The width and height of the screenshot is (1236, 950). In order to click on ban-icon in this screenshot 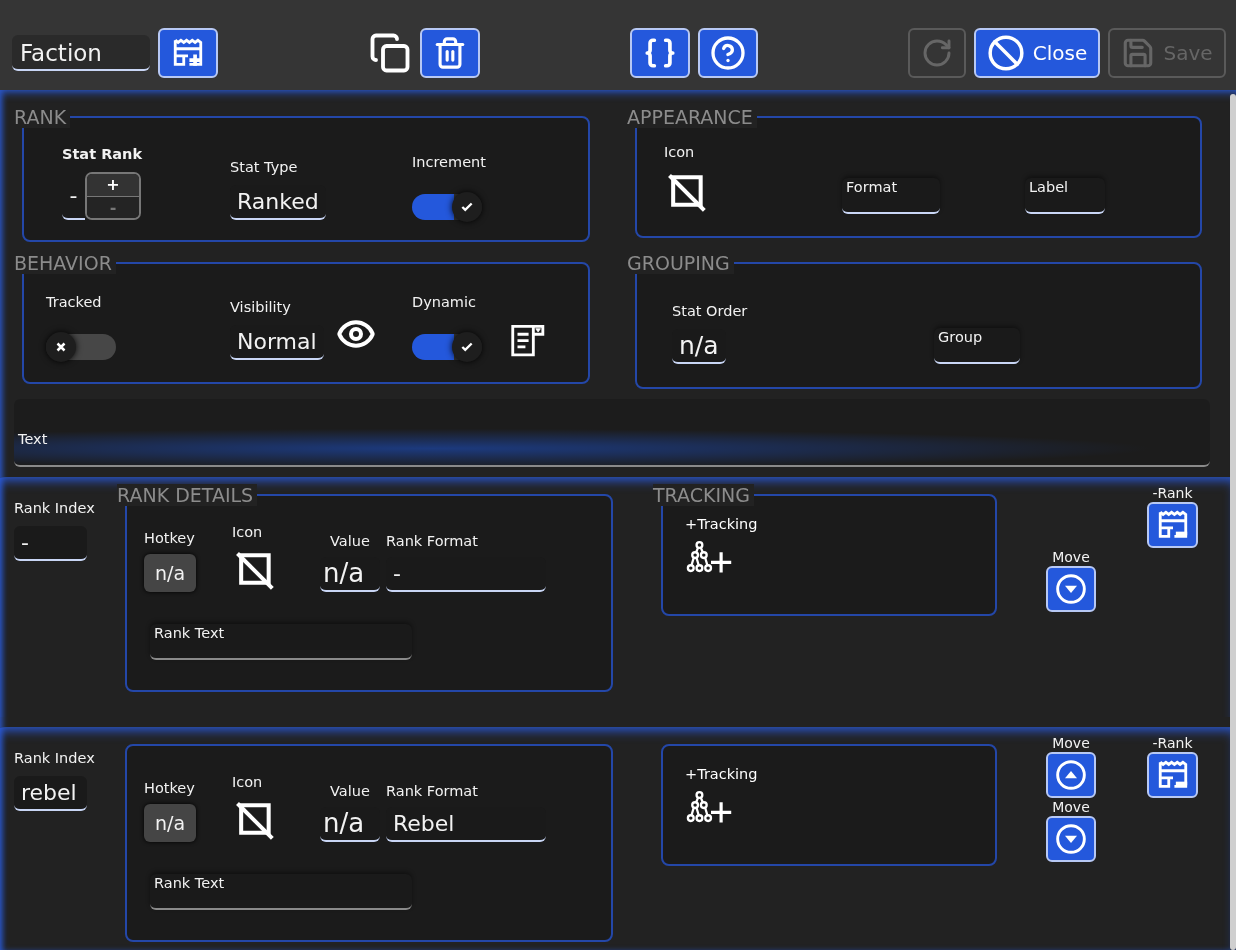, I will do `click(1005, 53)`.